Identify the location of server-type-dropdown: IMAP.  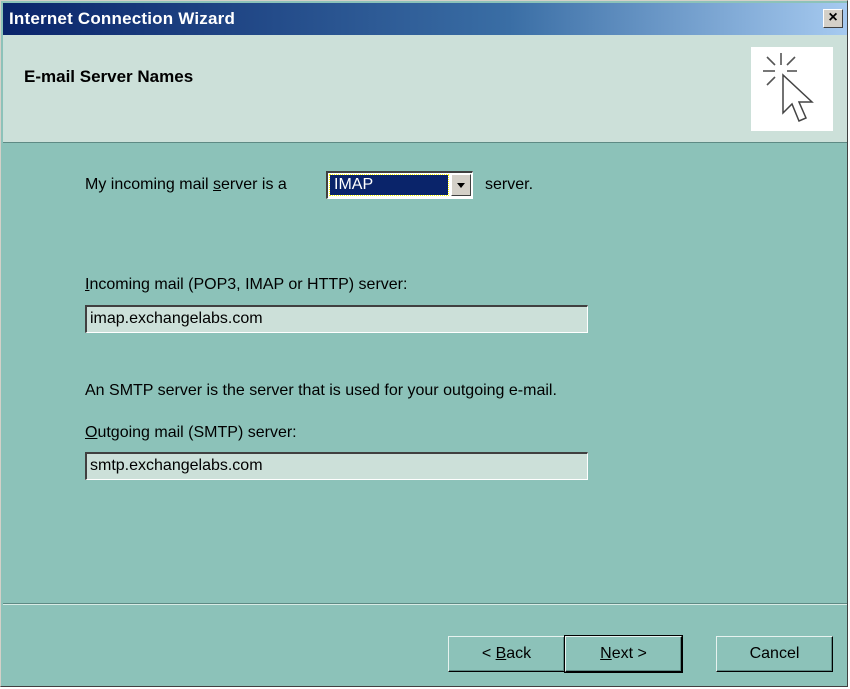
(399, 185).